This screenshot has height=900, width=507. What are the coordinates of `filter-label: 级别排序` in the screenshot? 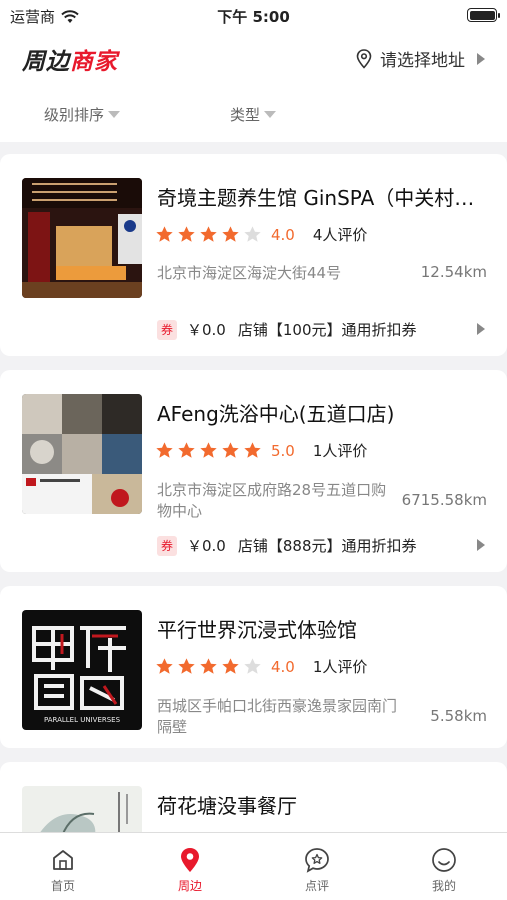 It's located at (74, 115).